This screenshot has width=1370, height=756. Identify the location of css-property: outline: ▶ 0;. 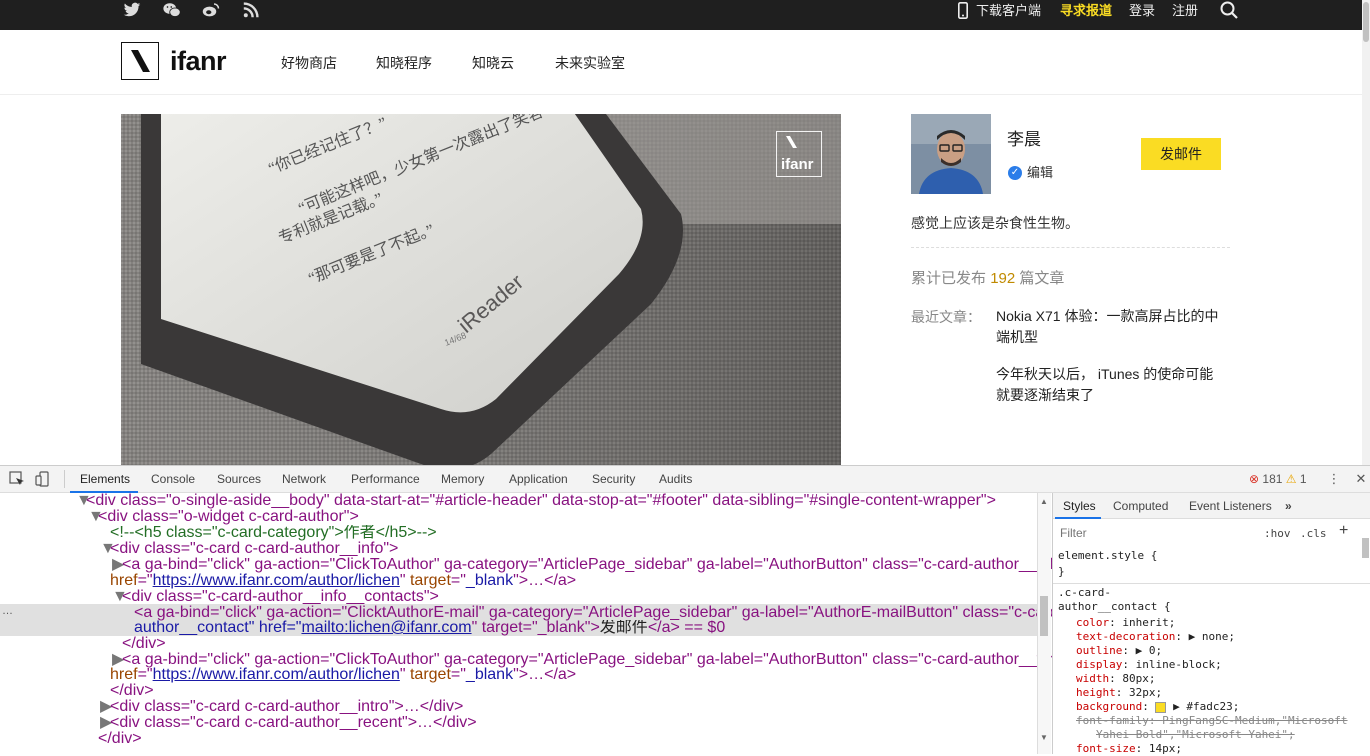
(1119, 651).